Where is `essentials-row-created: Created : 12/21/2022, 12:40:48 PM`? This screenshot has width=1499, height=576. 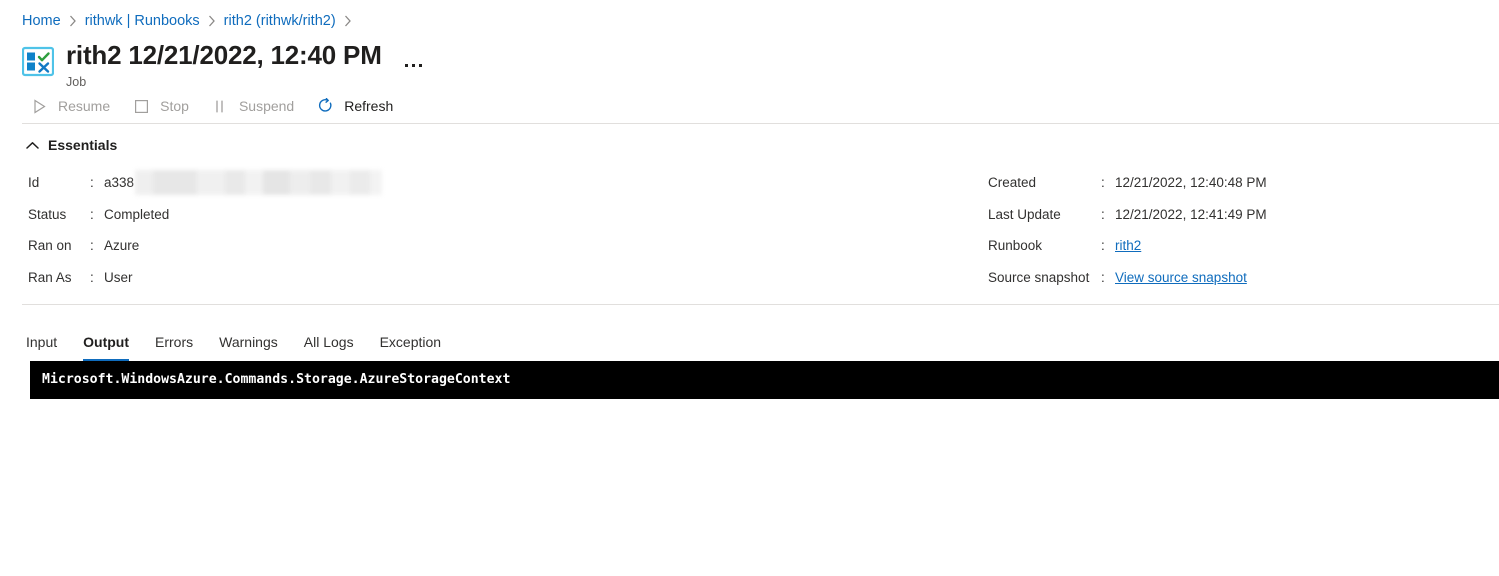
essentials-row-created: Created : 12/21/2022, 12:40:48 PM is located at coordinates (1243, 183).